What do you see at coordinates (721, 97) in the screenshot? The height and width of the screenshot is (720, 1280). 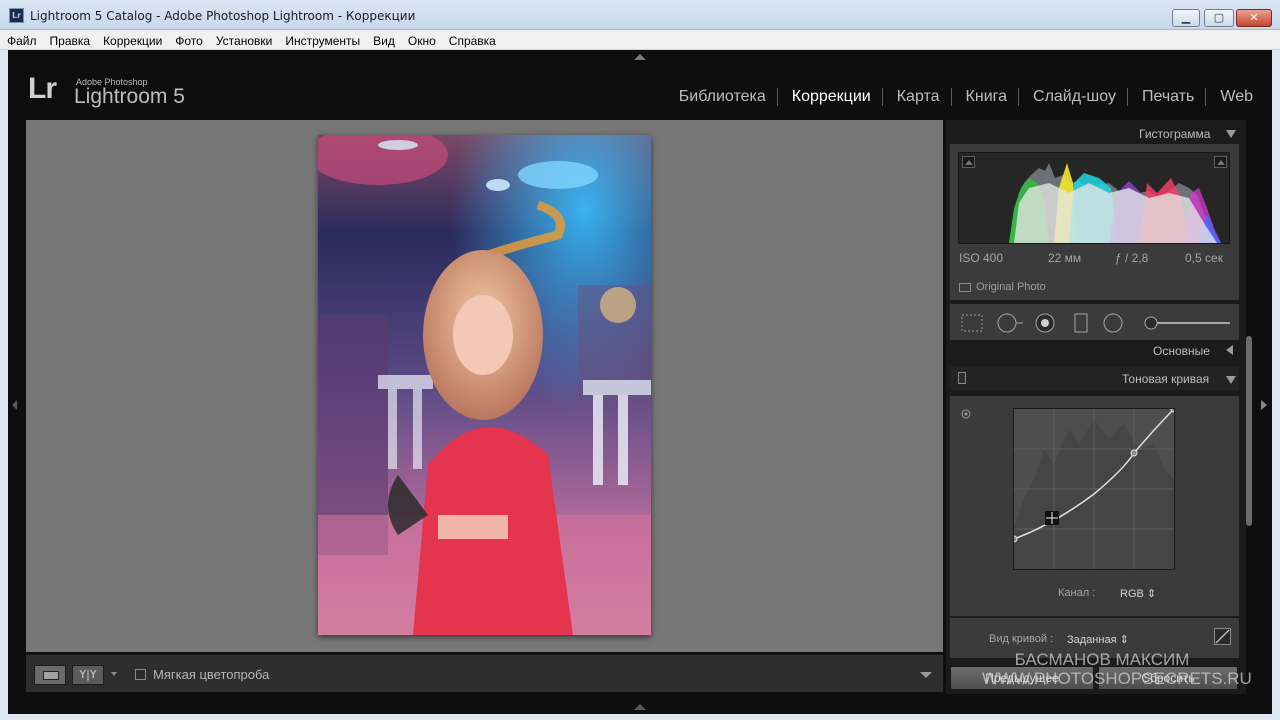 I see `module-library: Библиотека` at bounding box center [721, 97].